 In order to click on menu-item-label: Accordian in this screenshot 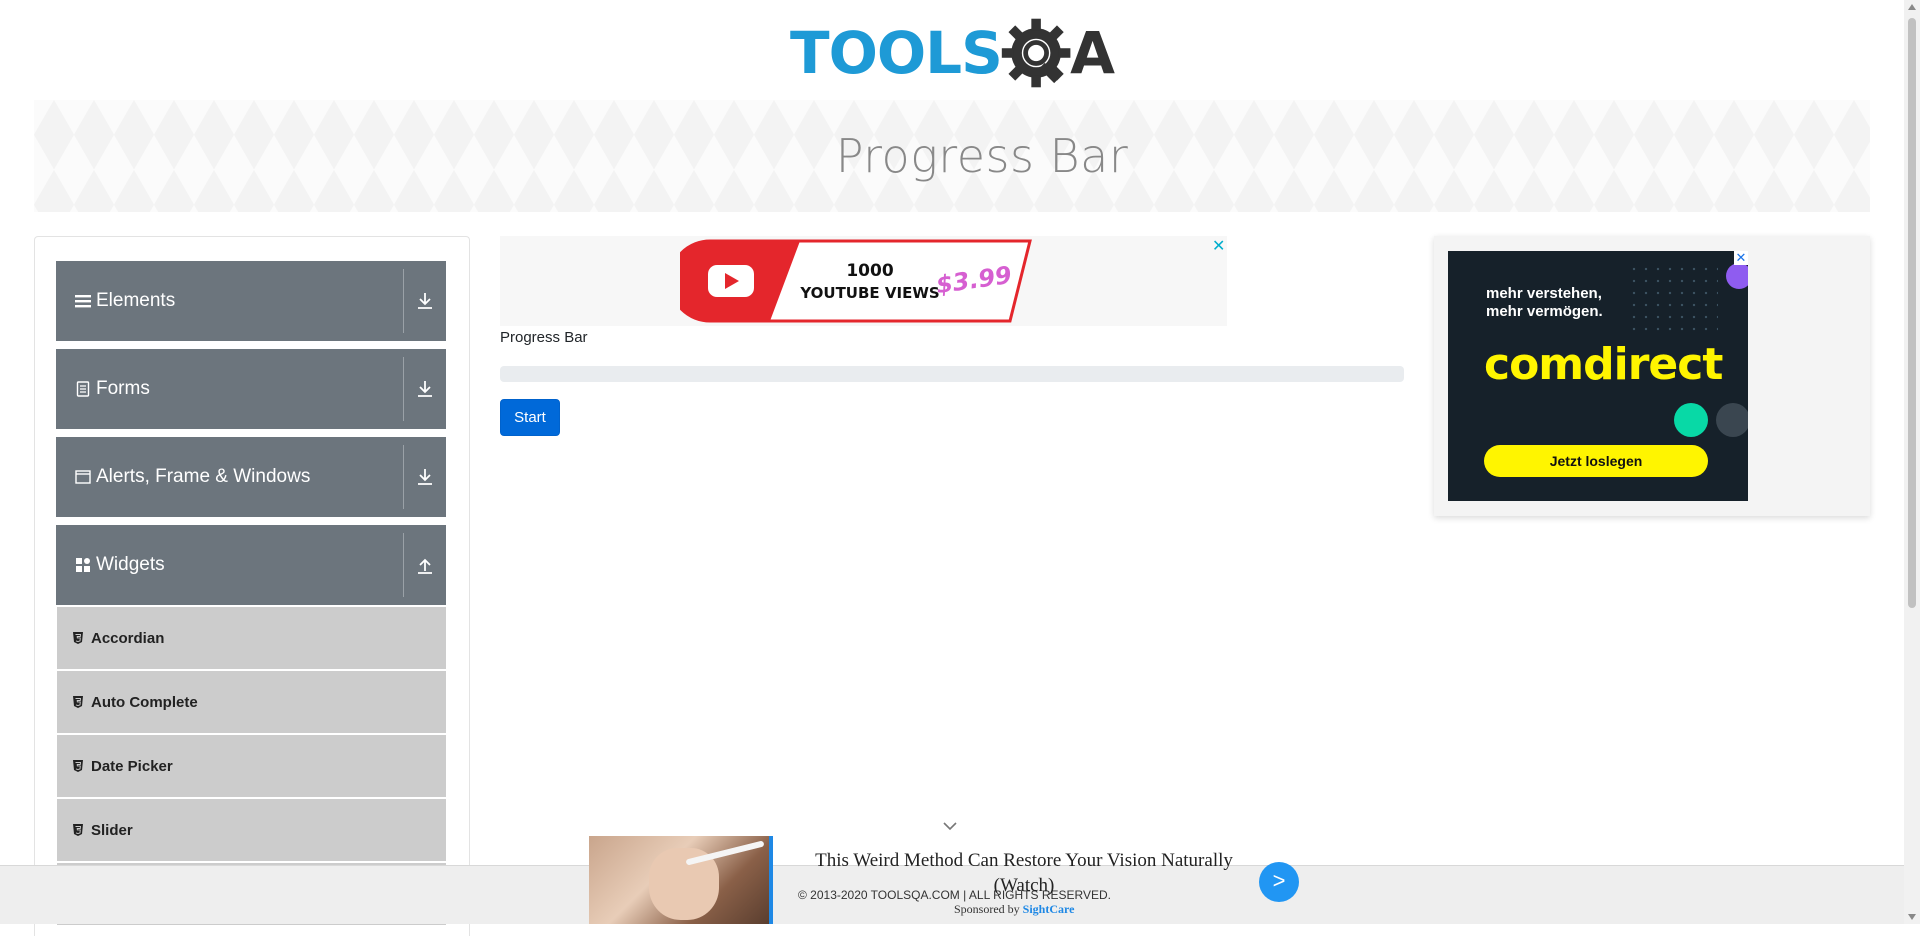, I will do `click(128, 638)`.